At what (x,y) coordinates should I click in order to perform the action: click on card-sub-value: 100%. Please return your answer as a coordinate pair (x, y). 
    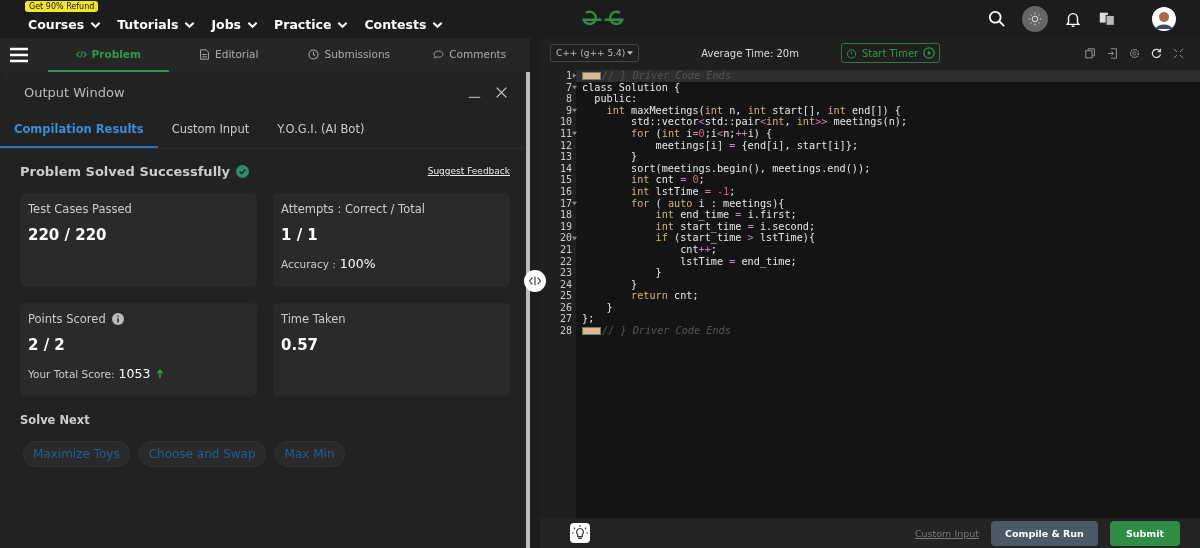
    Looking at the image, I should click on (357, 263).